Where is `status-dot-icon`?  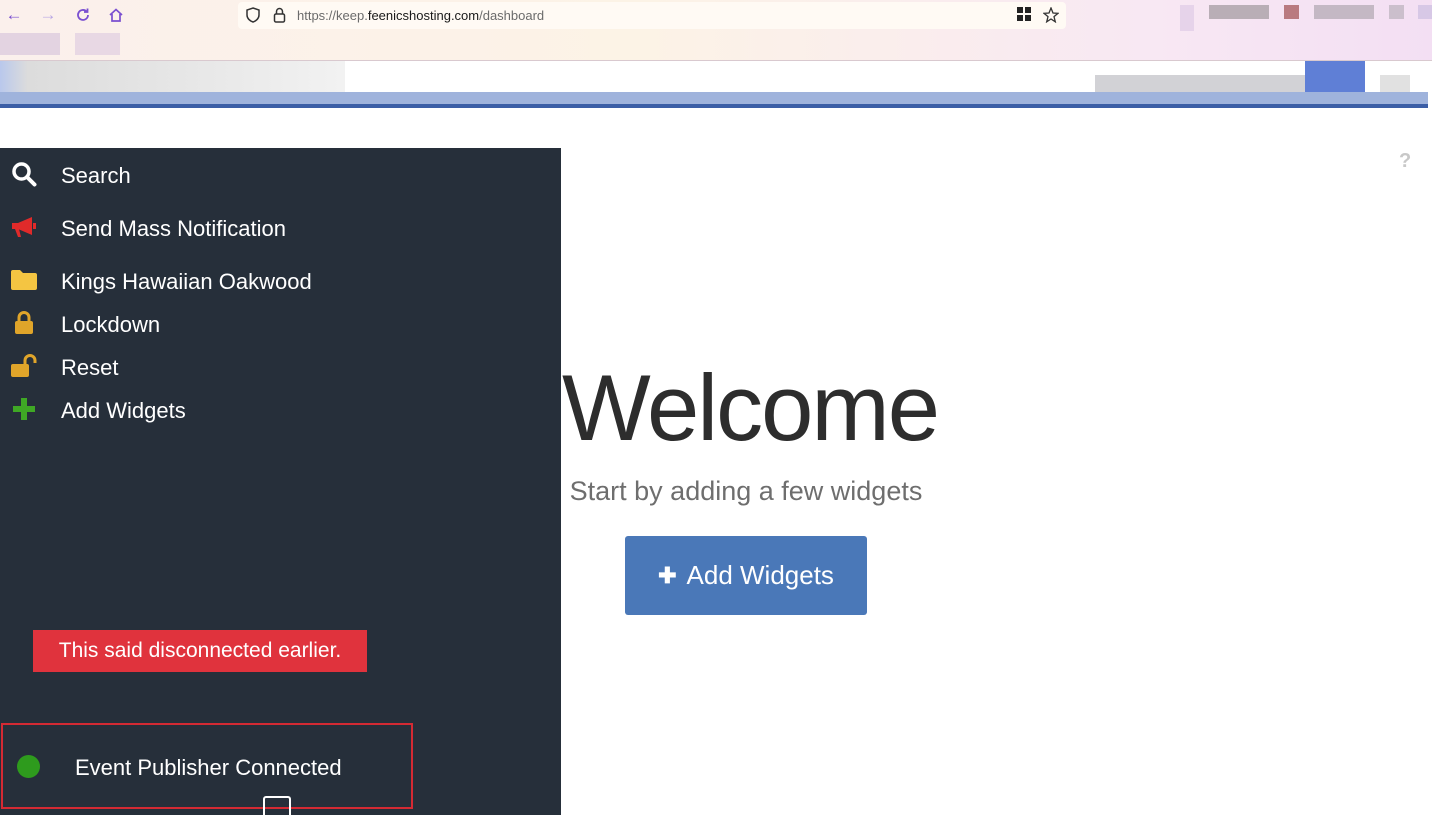
status-dot-icon is located at coordinates (28, 766).